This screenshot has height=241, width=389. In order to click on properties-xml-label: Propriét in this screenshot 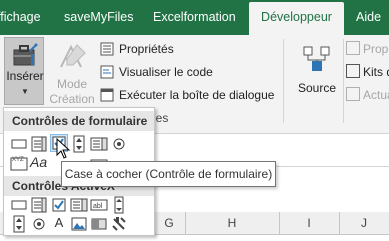, I will do `click(376, 49)`.